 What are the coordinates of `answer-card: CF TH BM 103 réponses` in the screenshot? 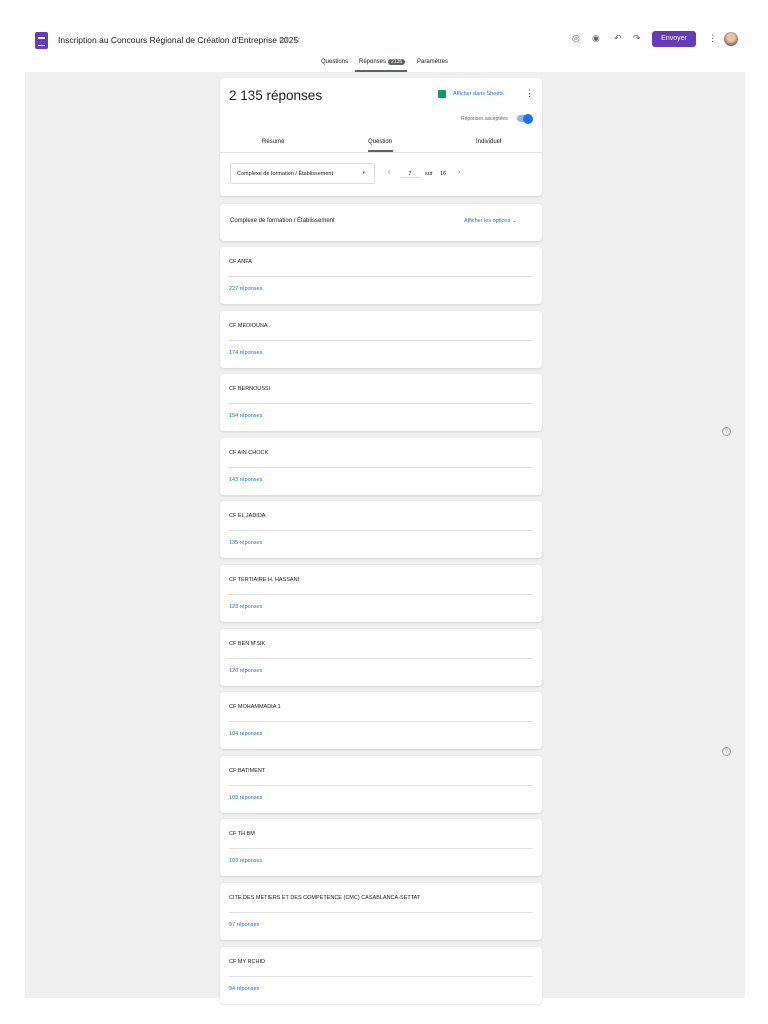 It's located at (381, 848).